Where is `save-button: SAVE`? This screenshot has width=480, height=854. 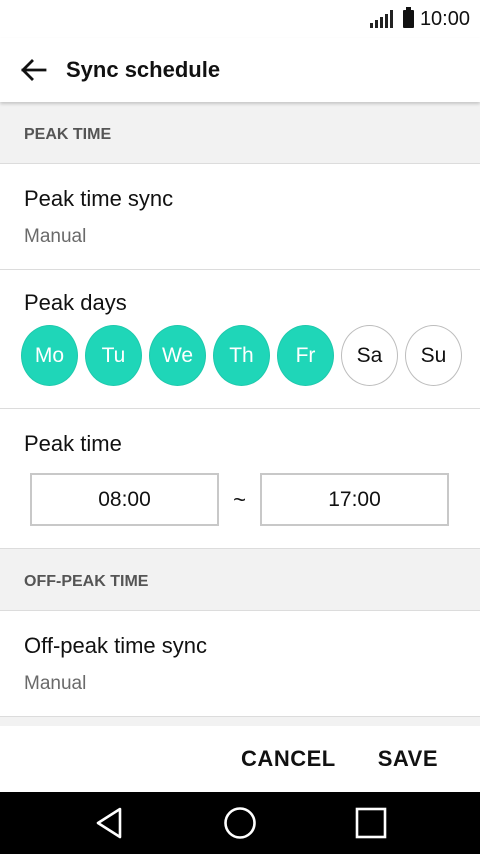 save-button: SAVE is located at coordinates (408, 759).